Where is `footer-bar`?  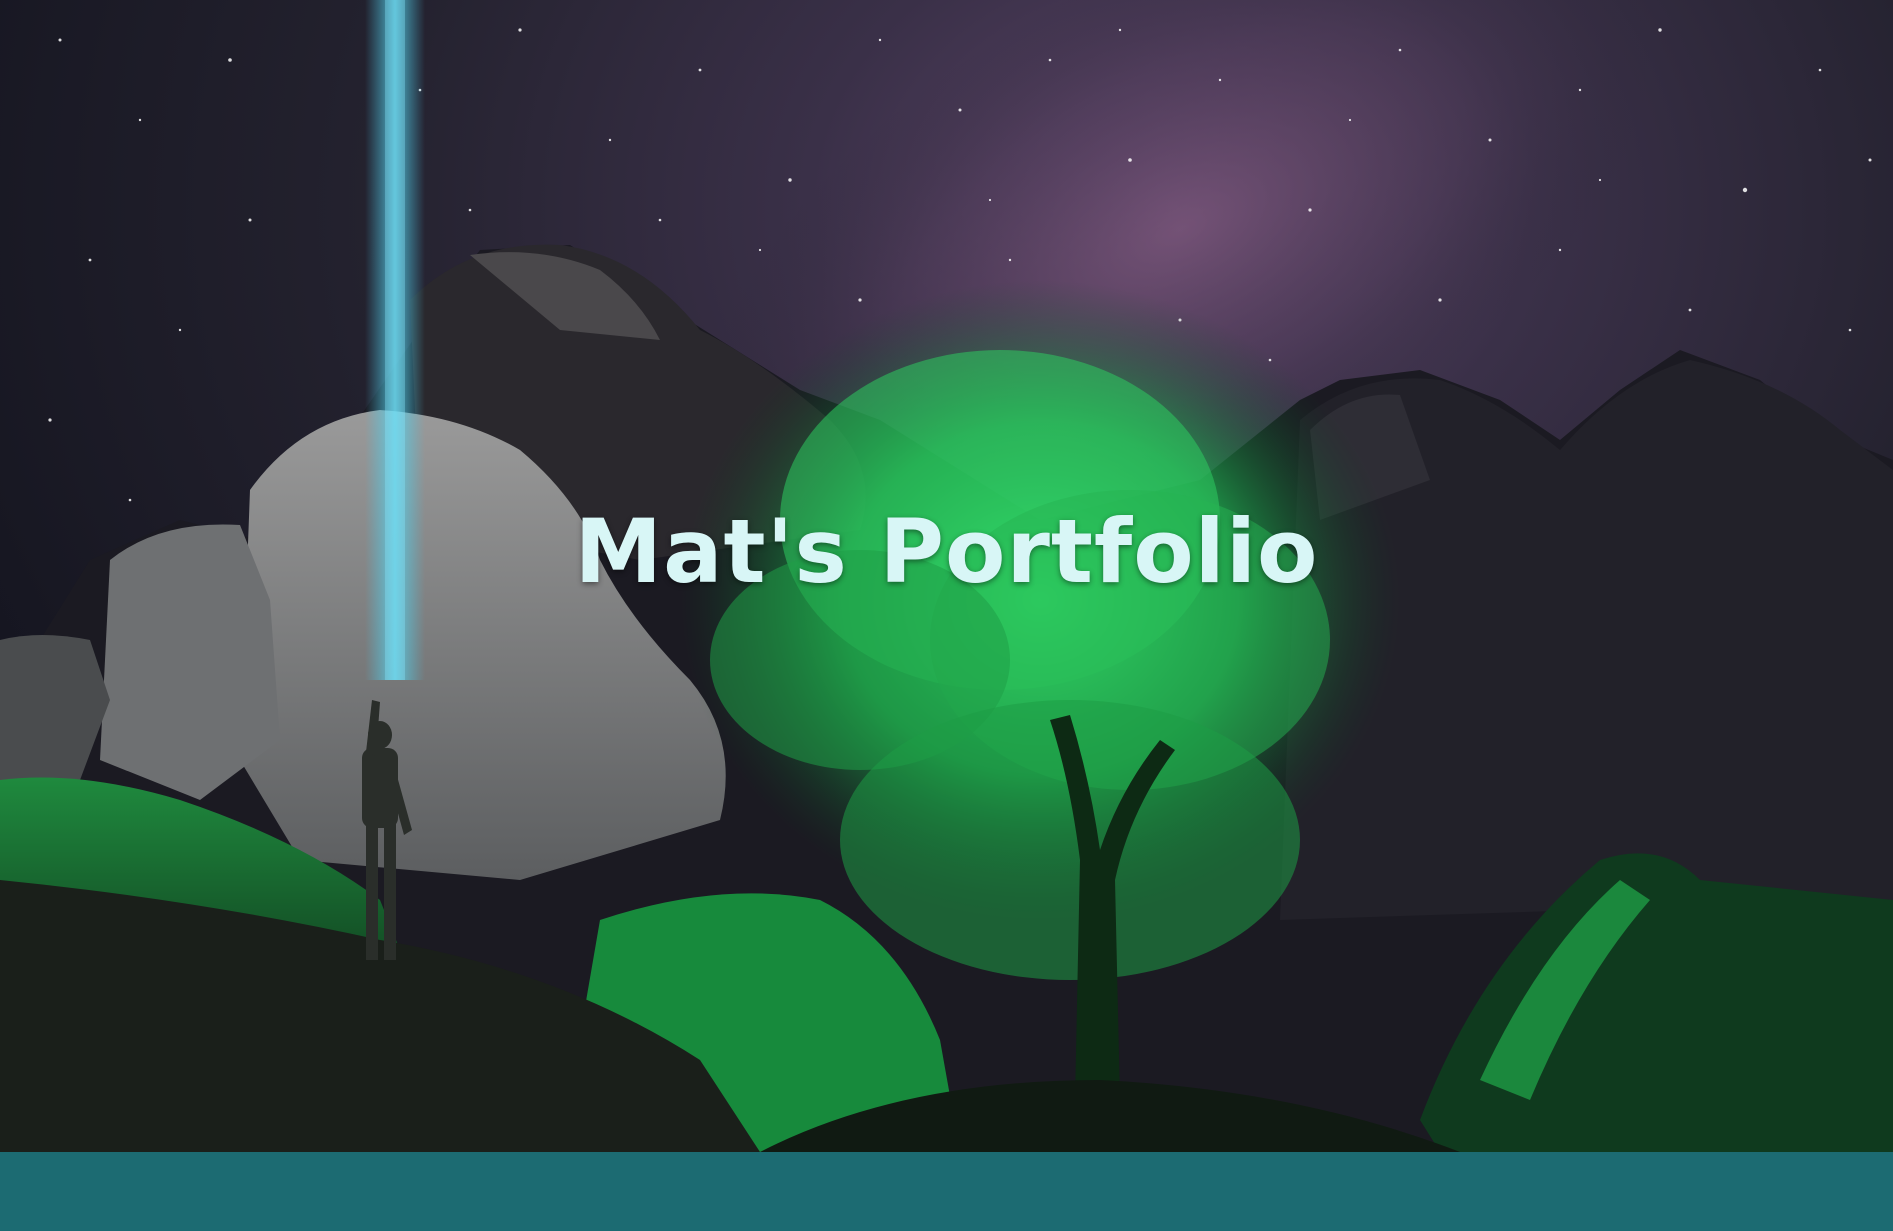 footer-bar is located at coordinates (946, 1191).